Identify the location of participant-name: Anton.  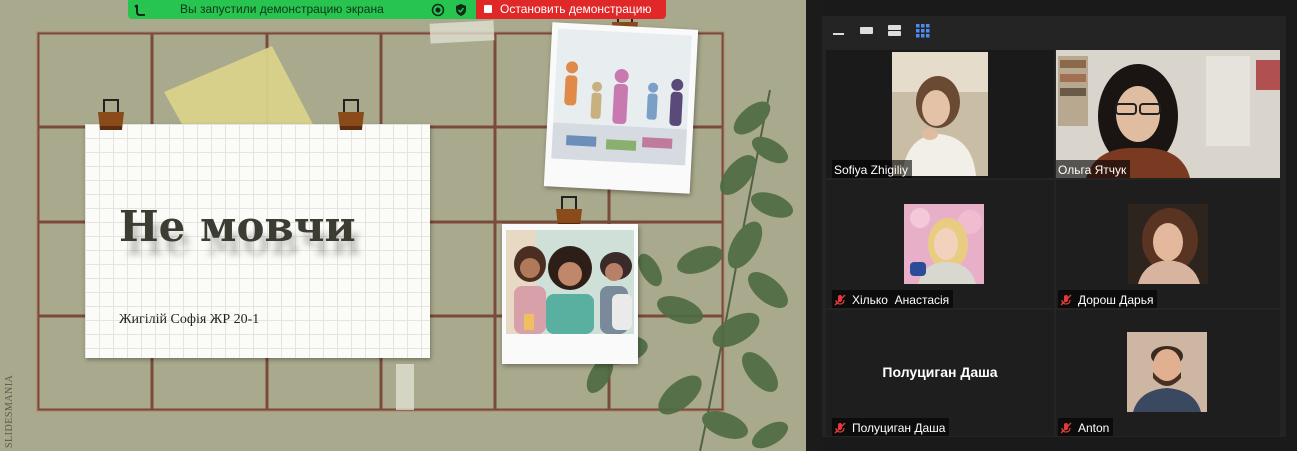
(1094, 428).